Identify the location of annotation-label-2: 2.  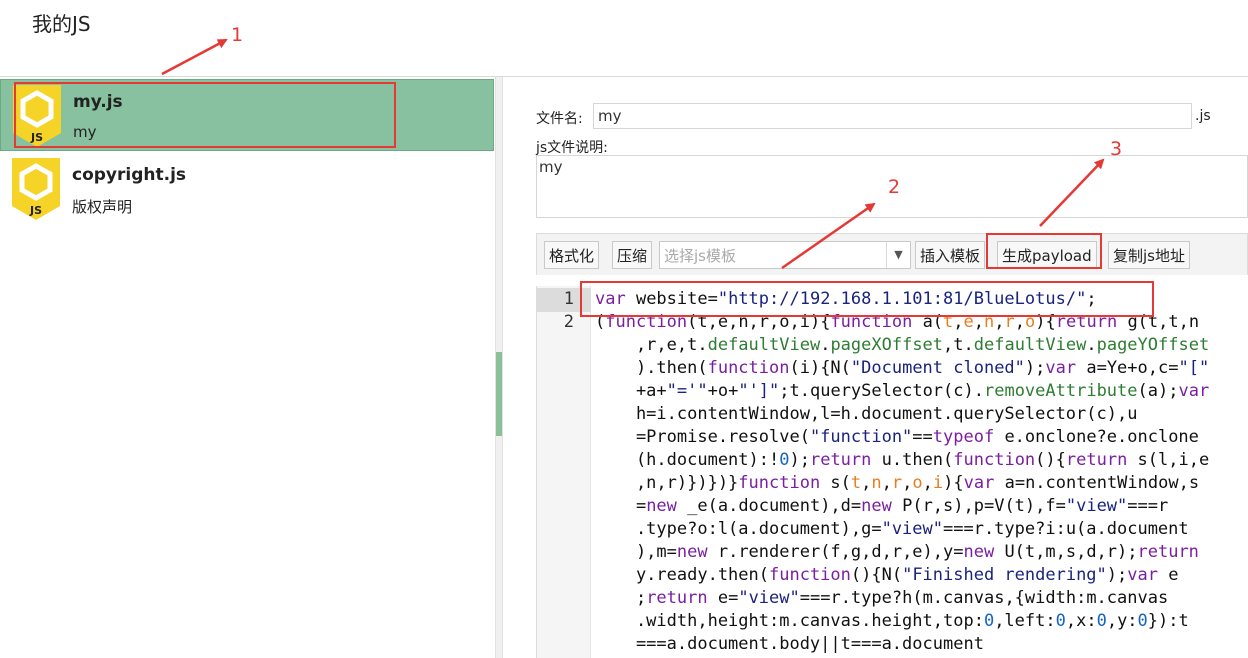
(894, 187).